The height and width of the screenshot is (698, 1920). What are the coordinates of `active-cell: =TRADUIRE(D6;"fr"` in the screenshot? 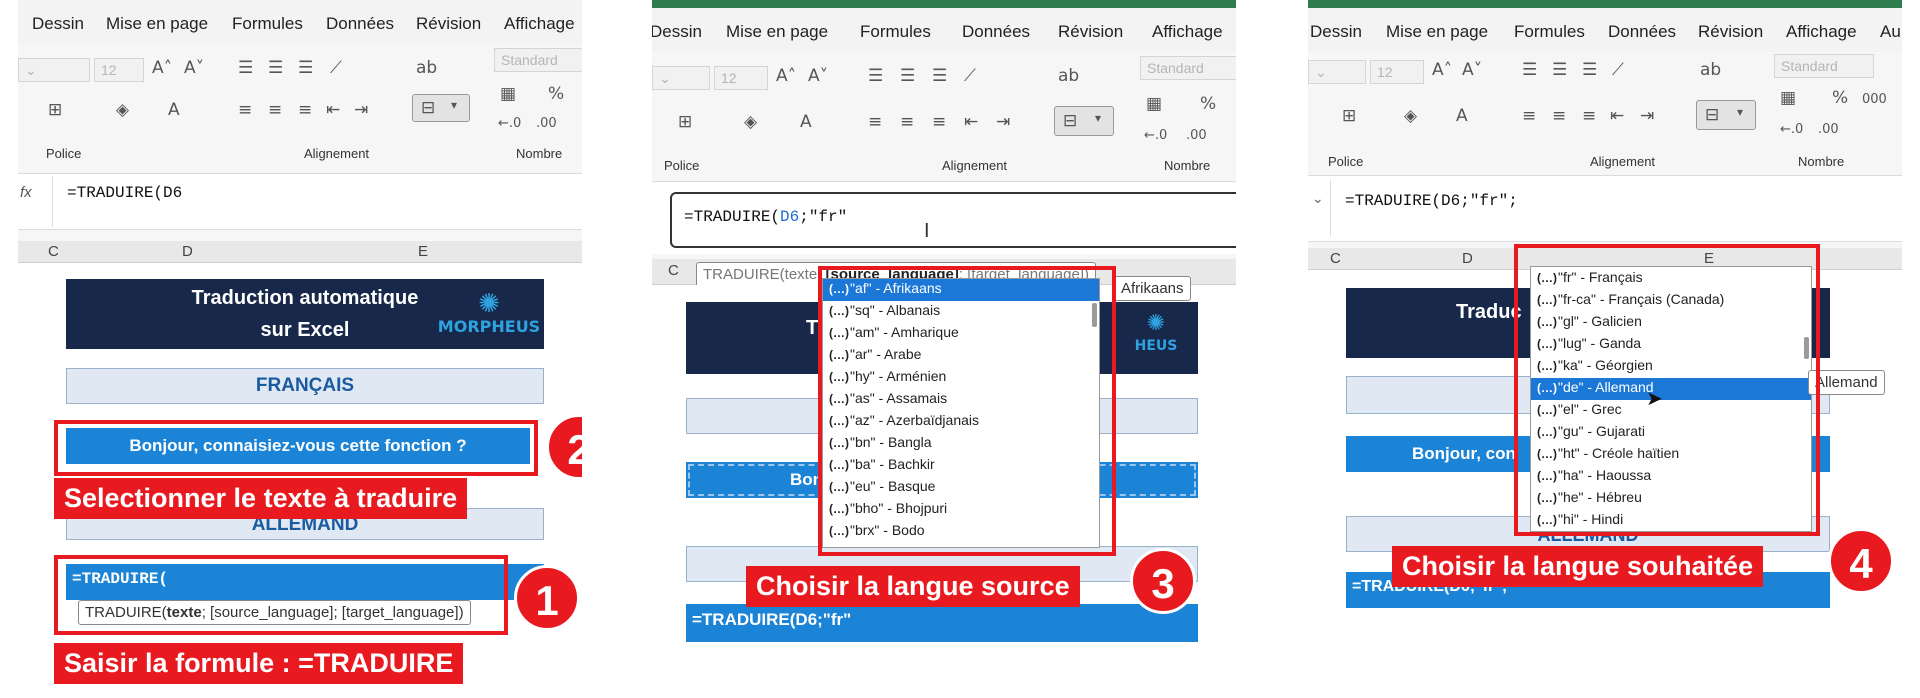 It's located at (942, 623).